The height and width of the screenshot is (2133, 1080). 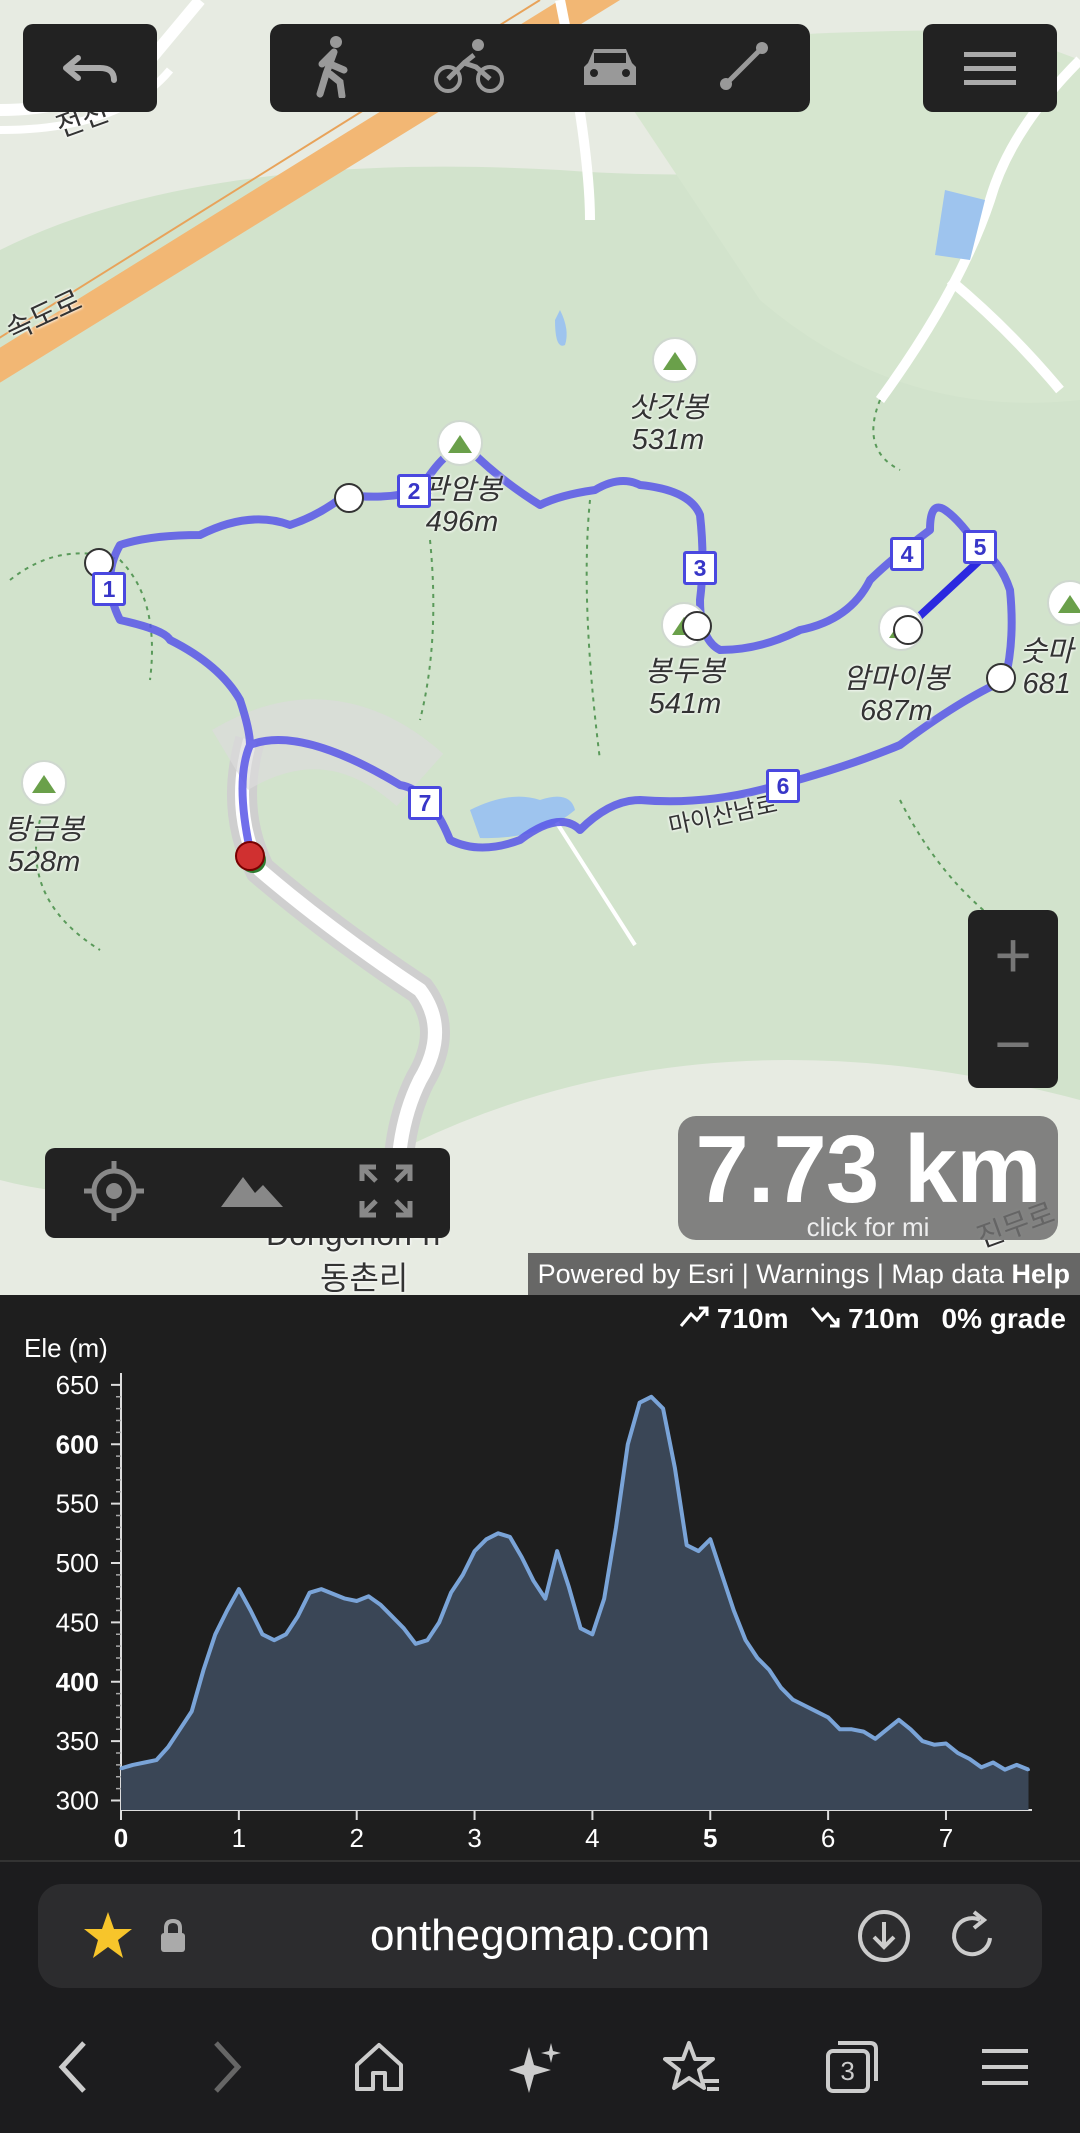 I want to click on y-tick-label: 550, so click(x=77, y=1504).